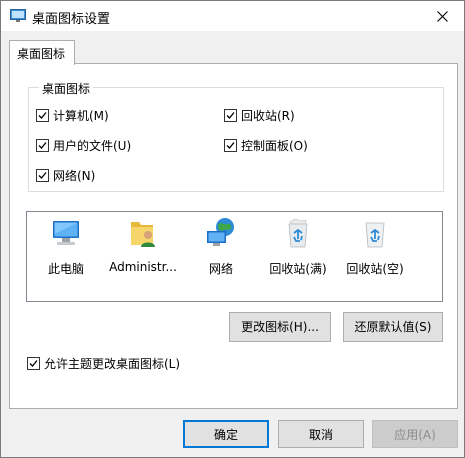 This screenshot has width=465, height=458. I want to click on icon-label: 网络, so click(220, 269).